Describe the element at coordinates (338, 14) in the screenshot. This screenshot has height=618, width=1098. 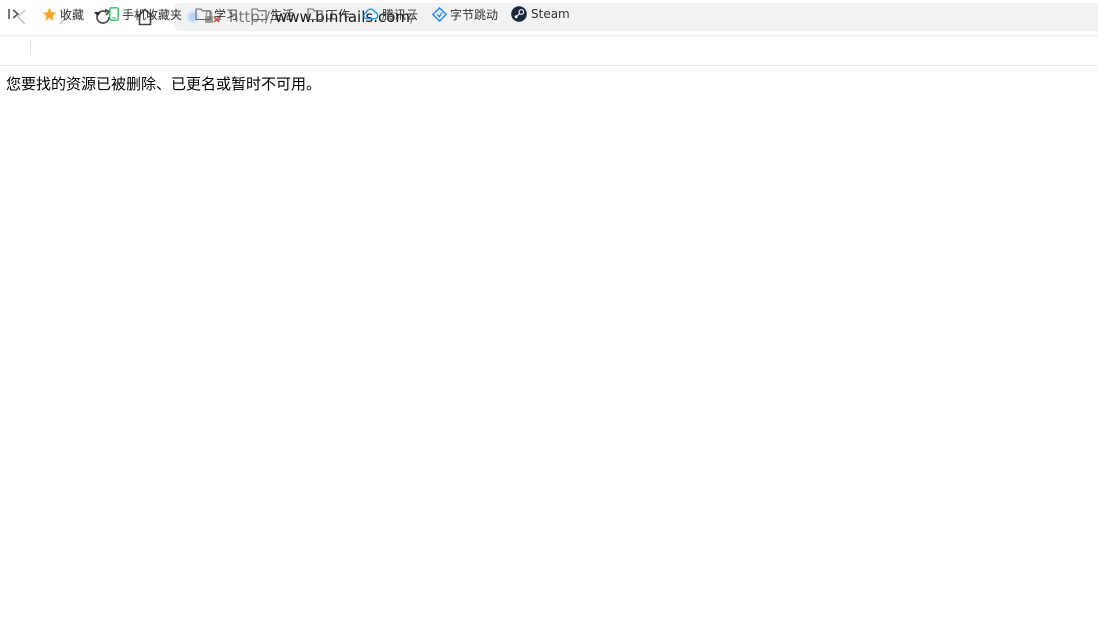
I see `bookmark-label: 工作` at that location.